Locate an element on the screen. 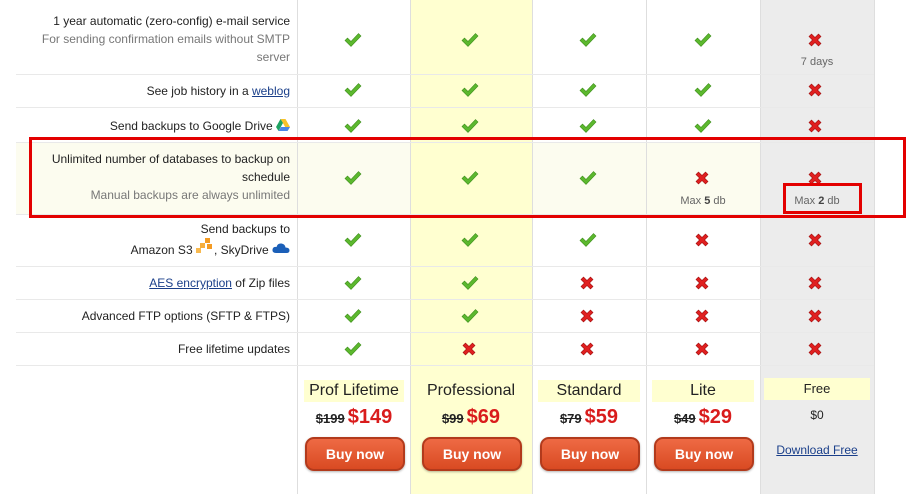  new-price: $59 is located at coordinates (601, 417).